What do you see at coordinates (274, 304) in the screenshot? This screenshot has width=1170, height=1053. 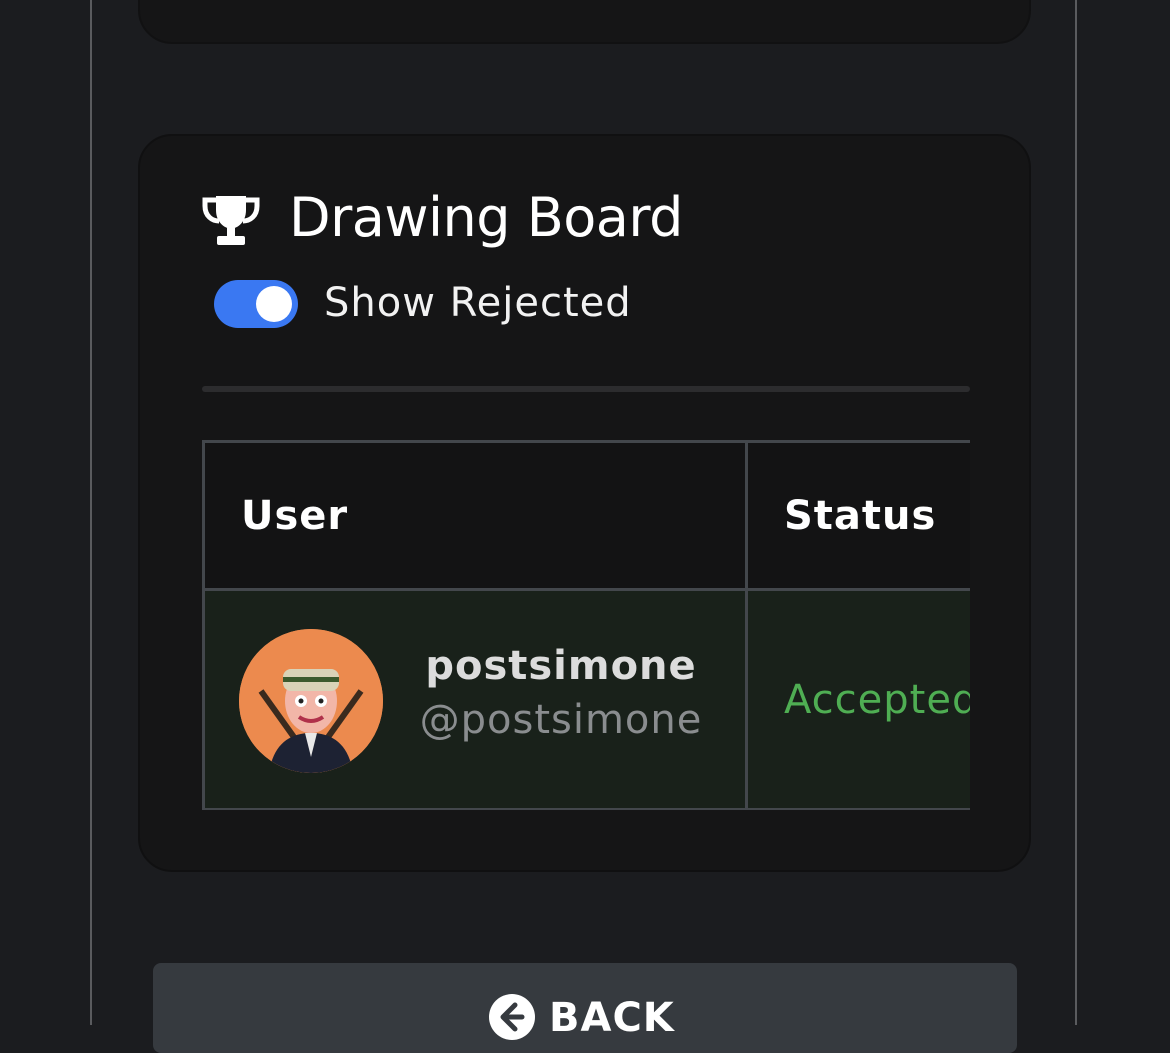 I see `toggle-knob` at bounding box center [274, 304].